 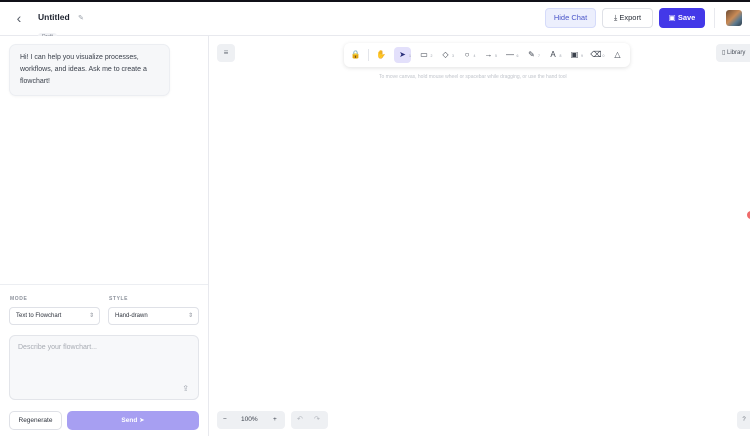 I want to click on shortcut-key: 1, so click(x=410, y=56).